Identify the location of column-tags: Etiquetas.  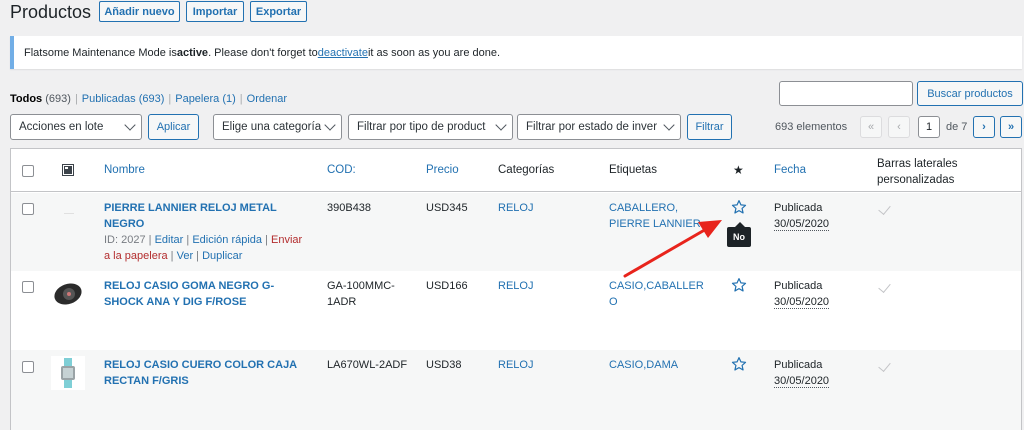
(633, 170).